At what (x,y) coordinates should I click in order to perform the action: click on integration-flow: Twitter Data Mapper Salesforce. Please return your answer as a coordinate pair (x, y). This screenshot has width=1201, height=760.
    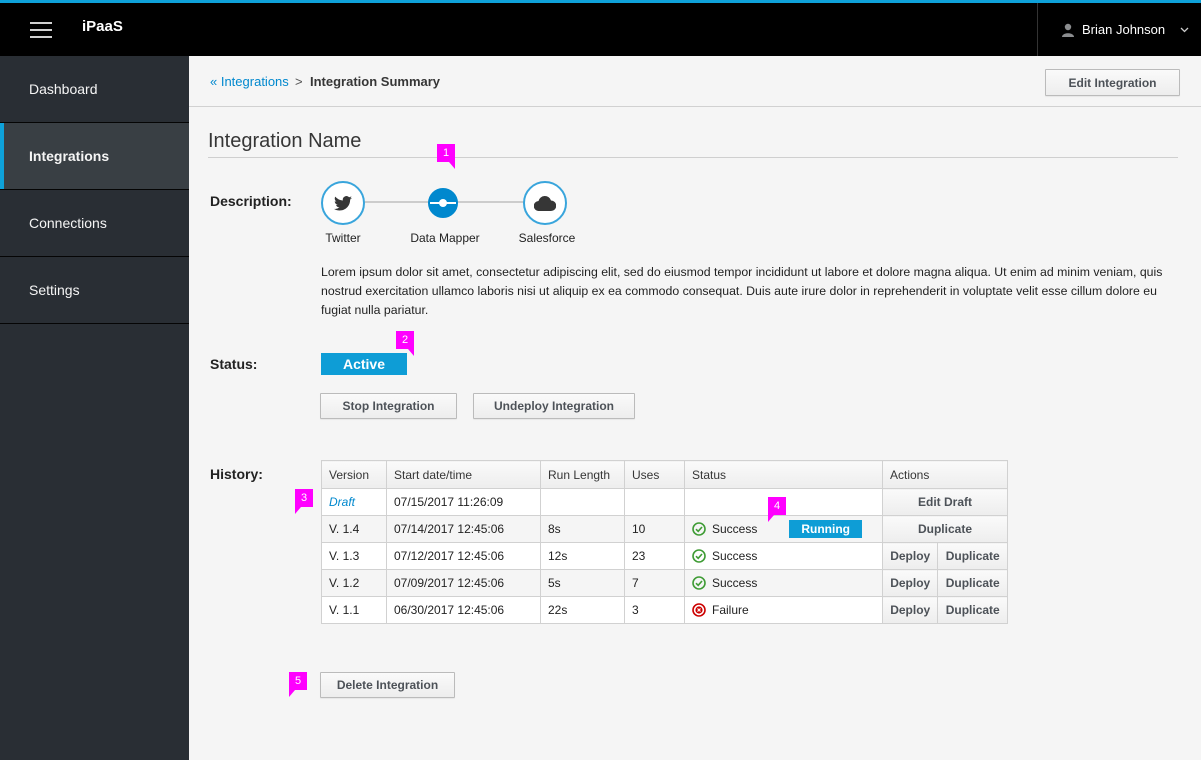
    Looking at the image, I should click on (451, 213).